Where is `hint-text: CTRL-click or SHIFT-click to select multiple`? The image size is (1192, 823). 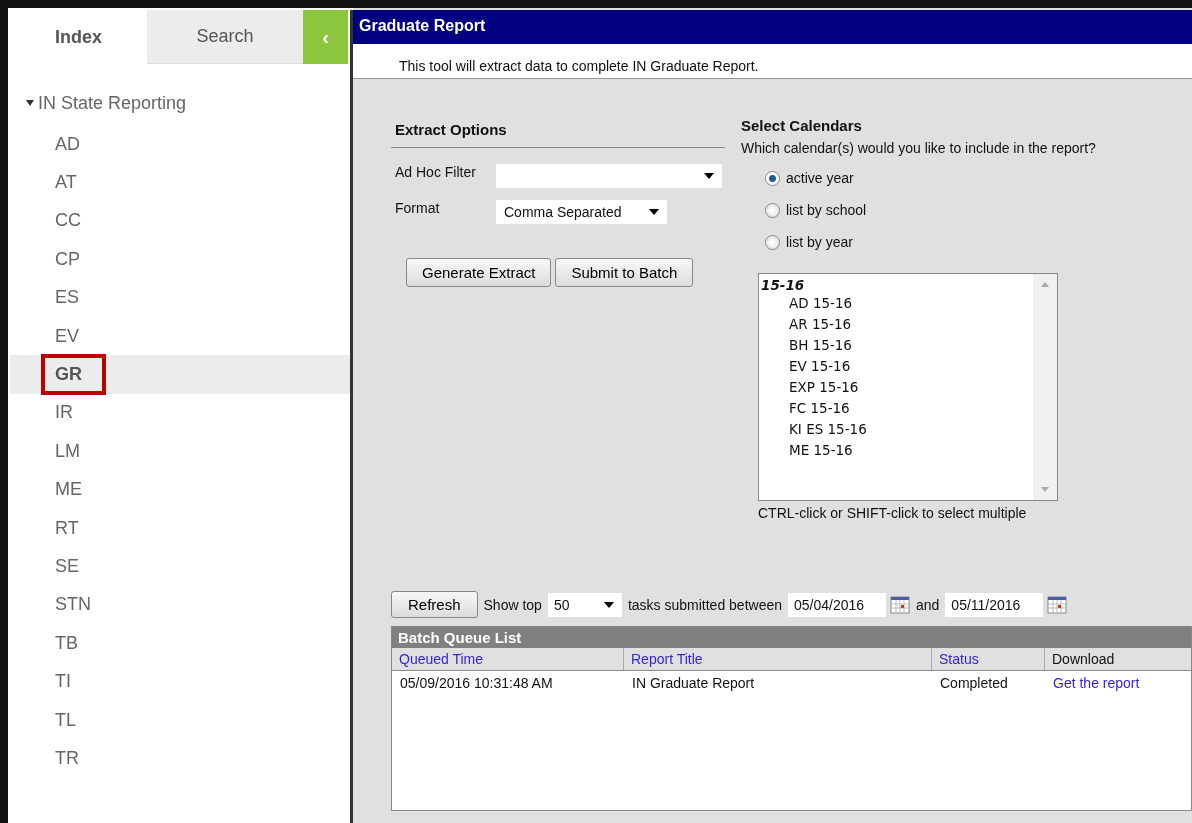
hint-text: CTRL-click or SHIFT-click to select multiple is located at coordinates (893, 513).